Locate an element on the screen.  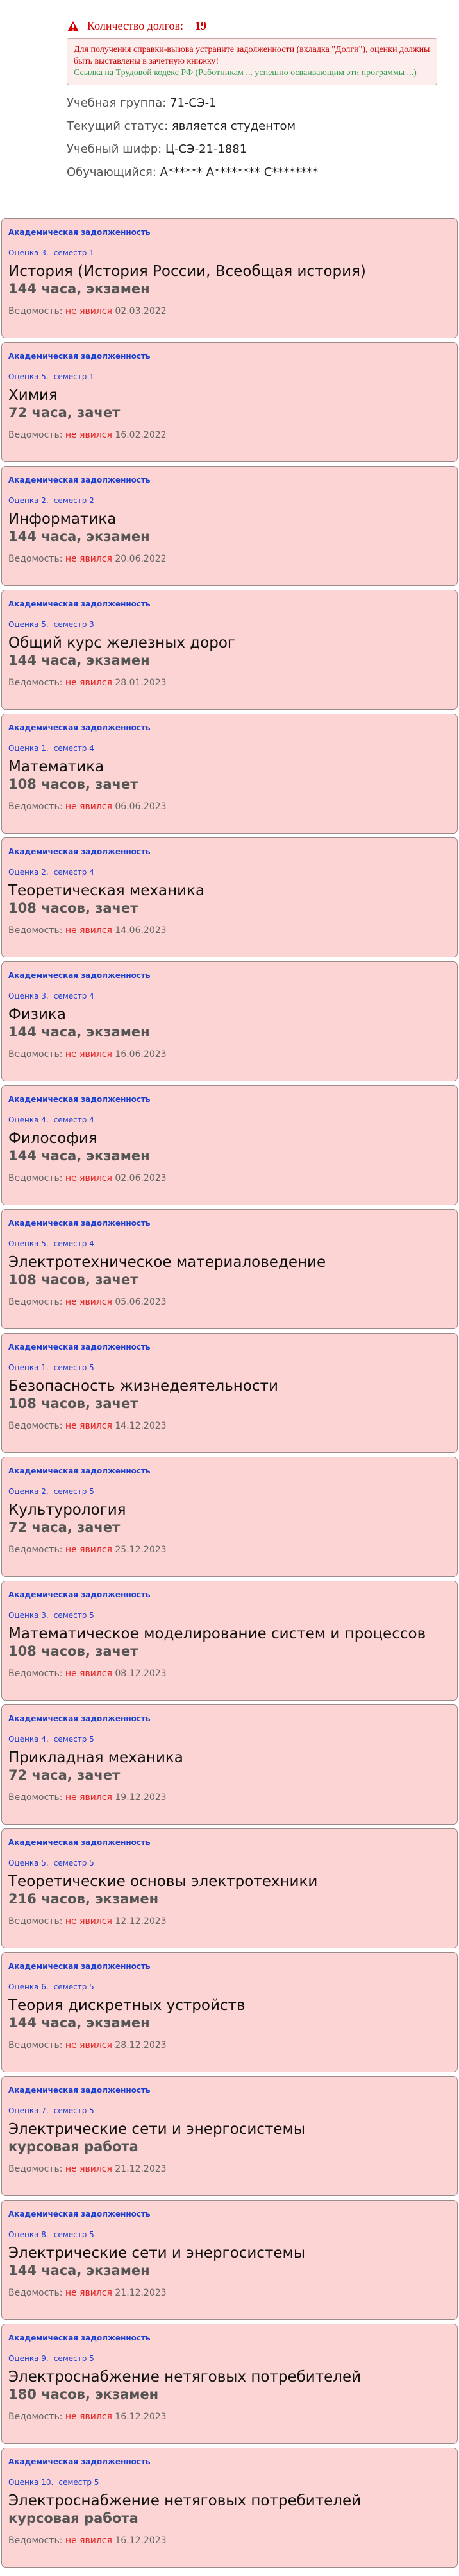
grade-semester: Оценка 9. семестр 5 is located at coordinates (229, 2358).